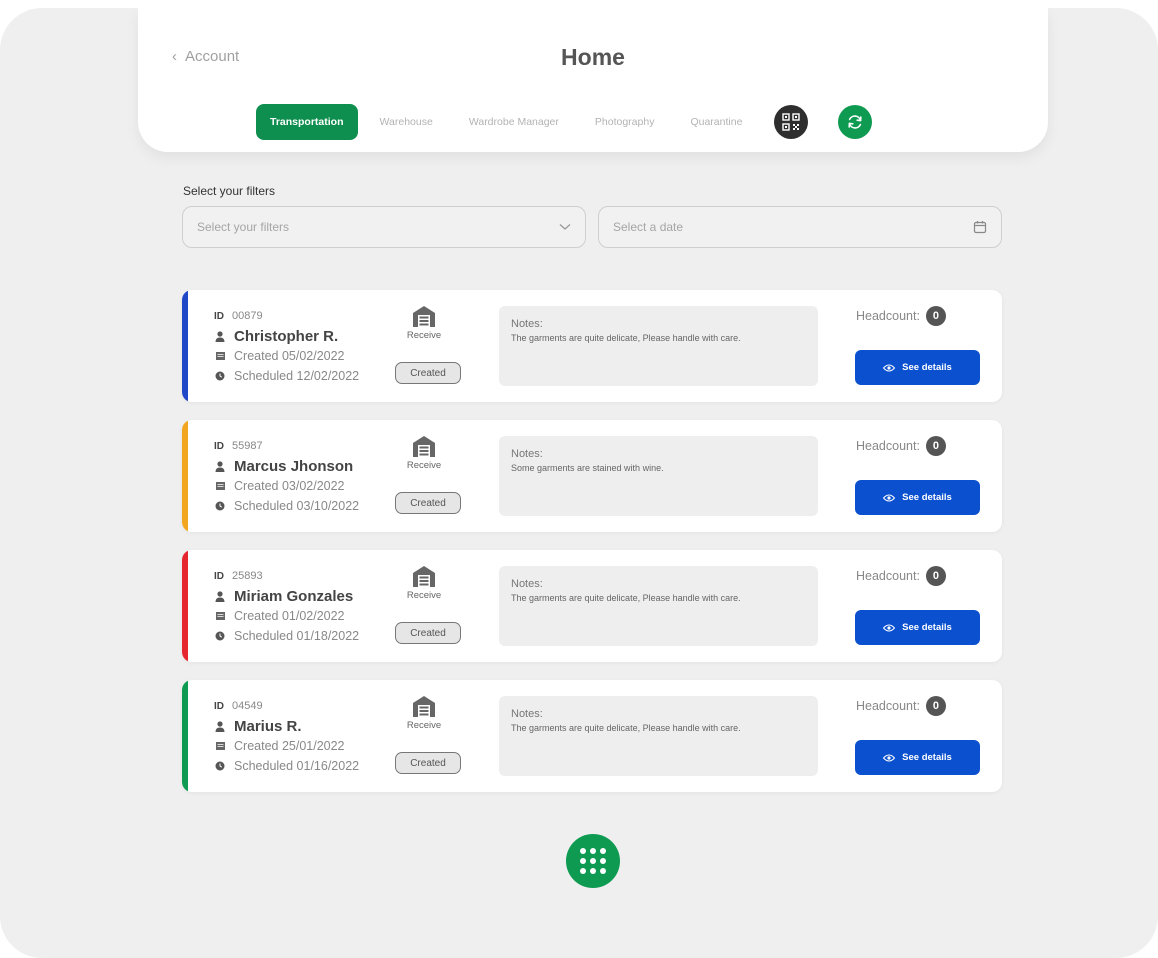 The height and width of the screenshot is (958, 1158). I want to click on calendar-icon, so click(980, 227).